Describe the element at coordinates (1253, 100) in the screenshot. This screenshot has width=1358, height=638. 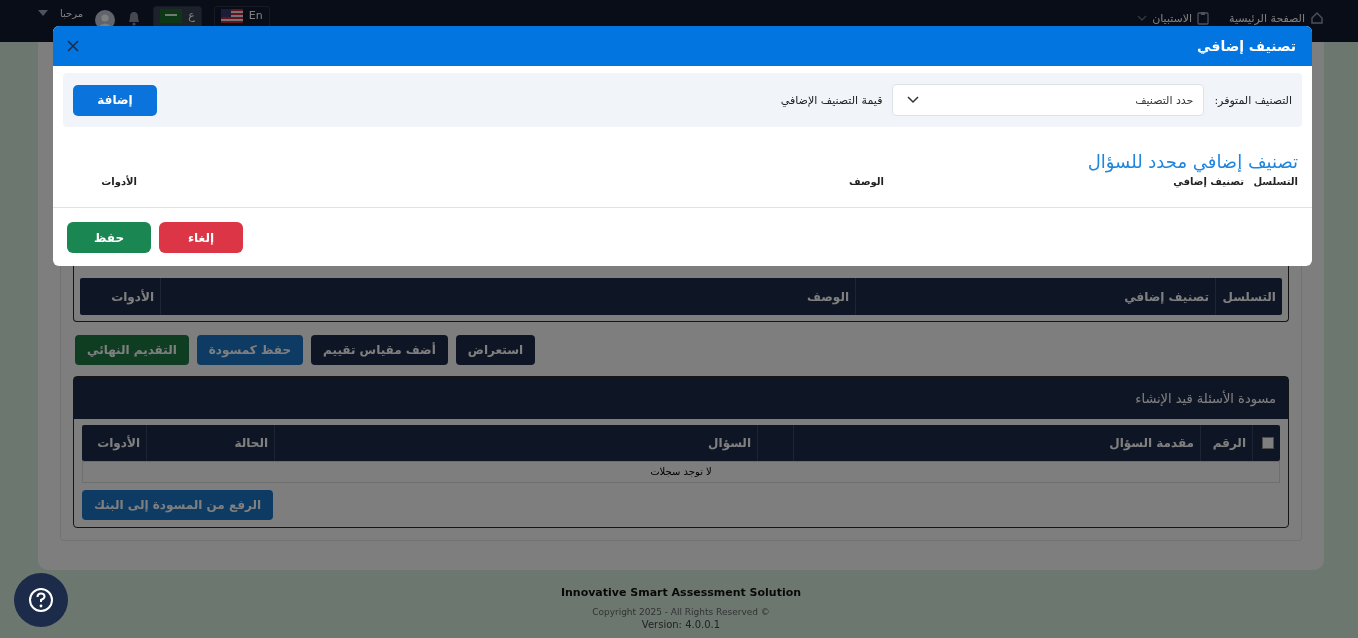
I see `field-label: التصنيف المتوفر:` at that location.